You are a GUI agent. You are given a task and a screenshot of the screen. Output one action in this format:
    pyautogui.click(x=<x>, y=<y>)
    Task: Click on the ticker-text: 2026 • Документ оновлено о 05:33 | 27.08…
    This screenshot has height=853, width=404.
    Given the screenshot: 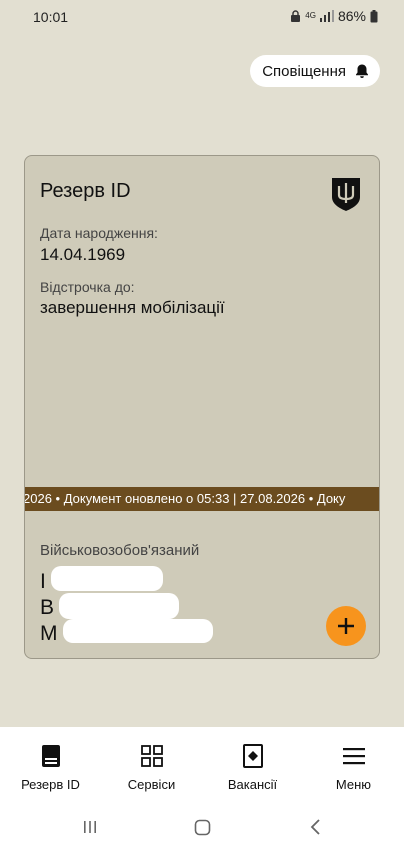 What is the action you would take?
    pyautogui.click(x=185, y=498)
    